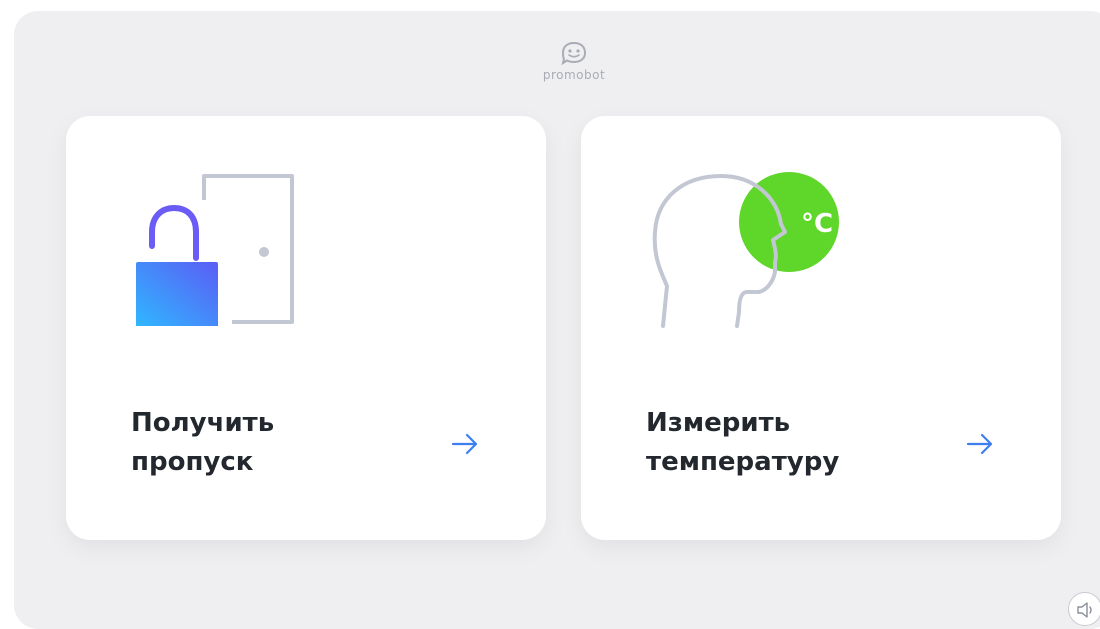 The image size is (1100, 629). What do you see at coordinates (574, 53) in the screenshot?
I see `smiley-robot-face-icon` at bounding box center [574, 53].